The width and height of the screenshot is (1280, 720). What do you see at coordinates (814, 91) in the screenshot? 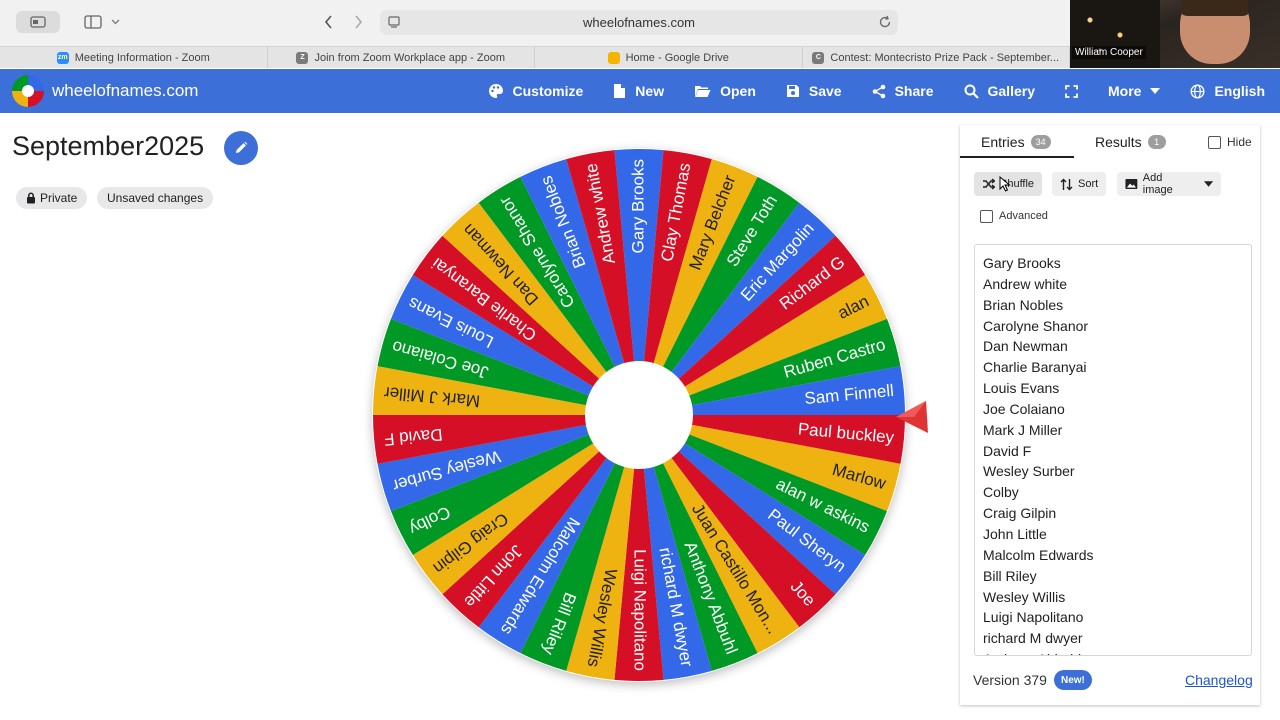
I see `save-button: Save` at bounding box center [814, 91].